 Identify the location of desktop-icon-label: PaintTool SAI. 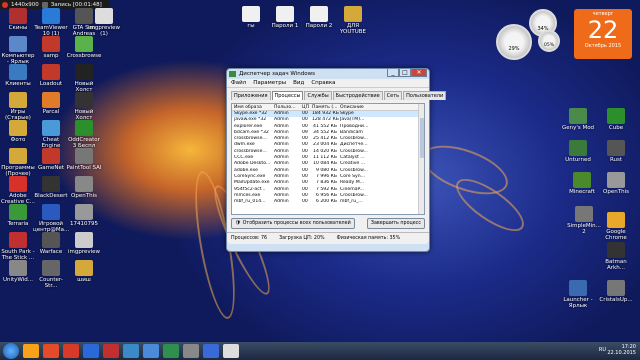
(84, 168).